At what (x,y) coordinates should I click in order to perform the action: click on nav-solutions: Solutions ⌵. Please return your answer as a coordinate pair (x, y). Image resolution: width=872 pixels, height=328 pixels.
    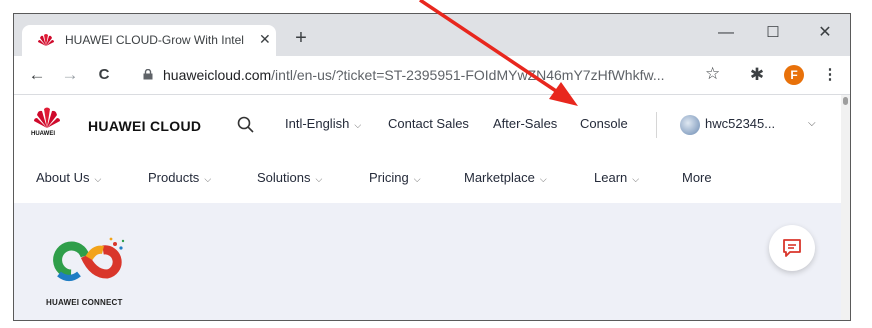
    Looking at the image, I should click on (289, 177).